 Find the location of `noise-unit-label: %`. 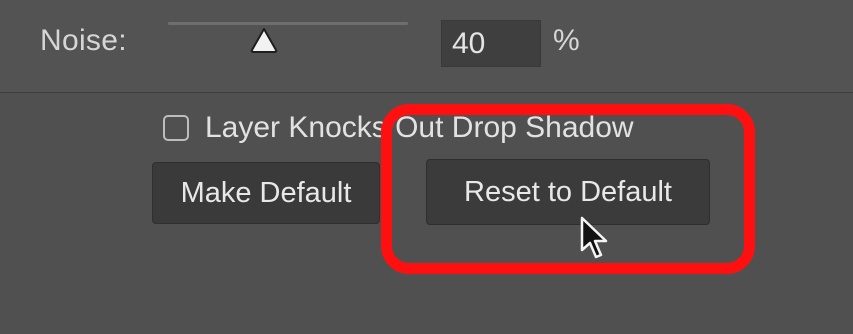

noise-unit-label: % is located at coordinates (566, 40).